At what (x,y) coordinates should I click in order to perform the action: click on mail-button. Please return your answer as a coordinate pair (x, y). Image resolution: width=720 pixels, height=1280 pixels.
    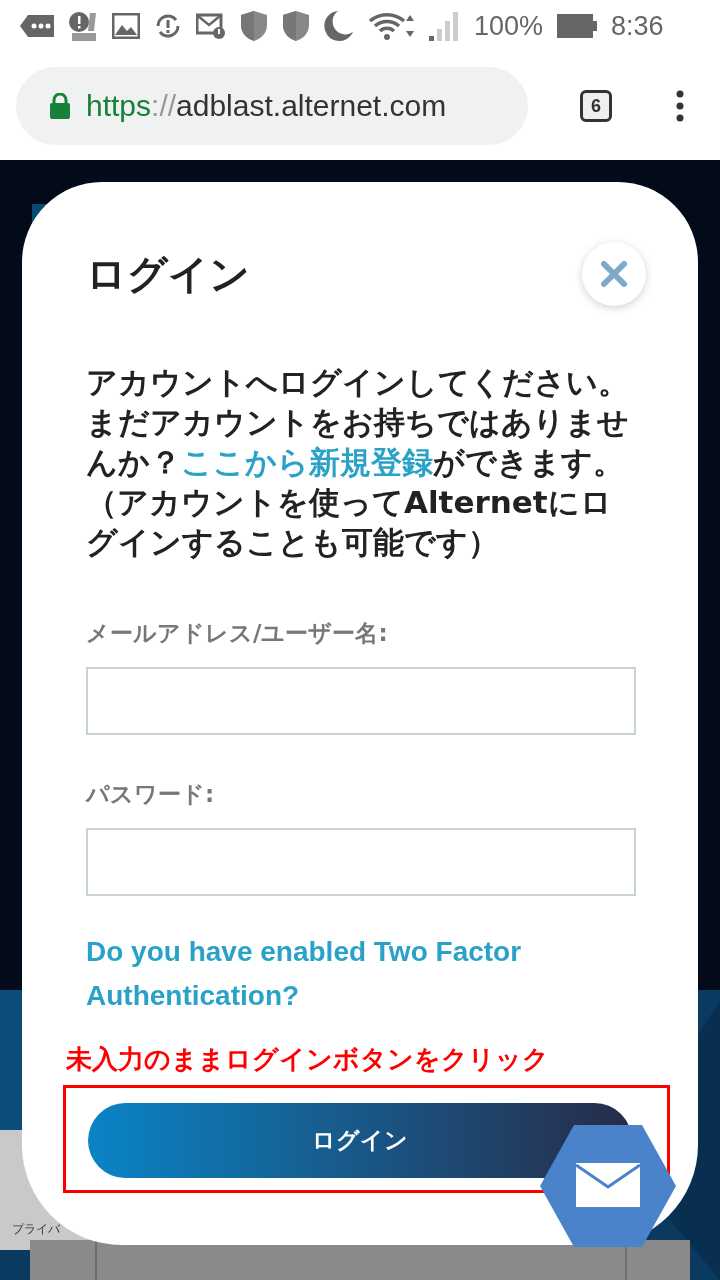
    Looking at the image, I should click on (608, 1186).